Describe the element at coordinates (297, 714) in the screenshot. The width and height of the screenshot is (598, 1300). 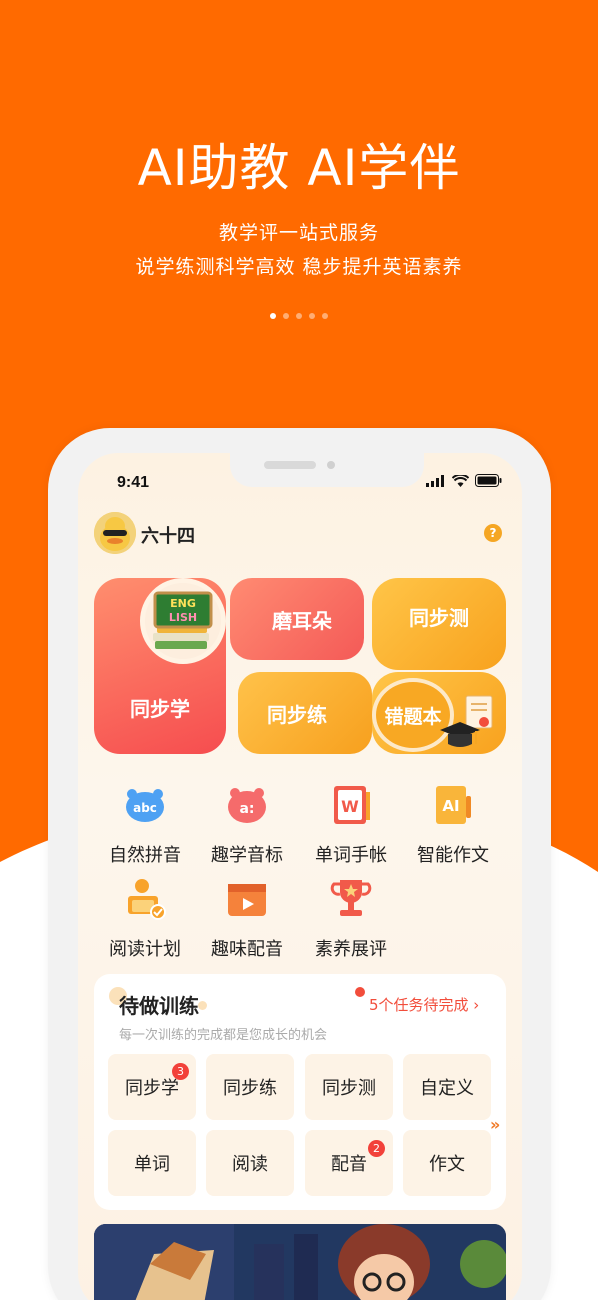
I see `tile-label: 同步练` at that location.